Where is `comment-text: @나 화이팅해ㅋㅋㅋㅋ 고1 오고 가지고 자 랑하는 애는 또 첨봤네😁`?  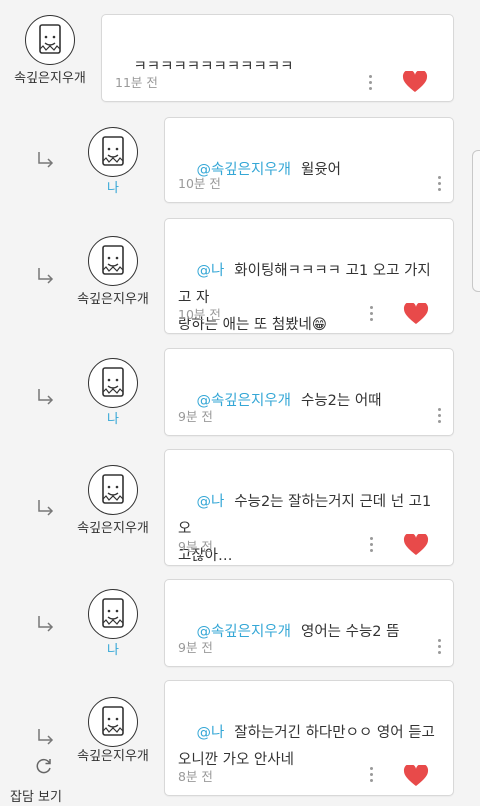 comment-text: @나 화이팅해ㅋㅋㅋㅋ 고1 오고 가지고 자 랑하는 애는 또 첨봤네😁 is located at coordinates (309, 298).